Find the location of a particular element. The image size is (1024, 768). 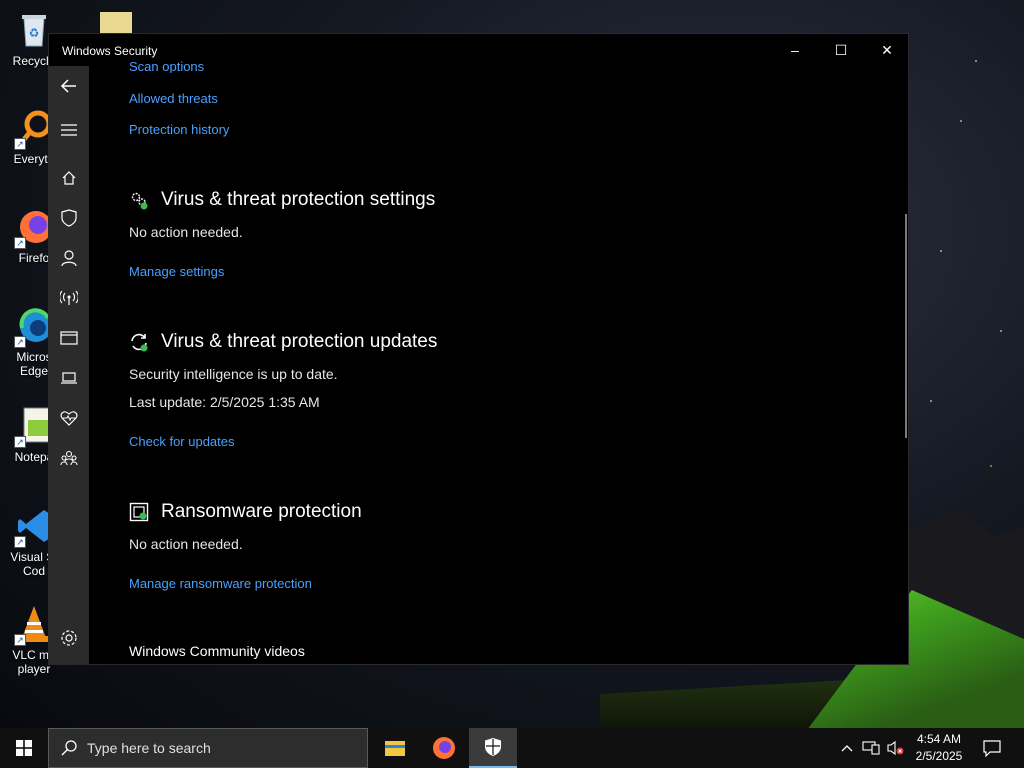

allowed-threats-link: Allowed threats is located at coordinates (173, 98).